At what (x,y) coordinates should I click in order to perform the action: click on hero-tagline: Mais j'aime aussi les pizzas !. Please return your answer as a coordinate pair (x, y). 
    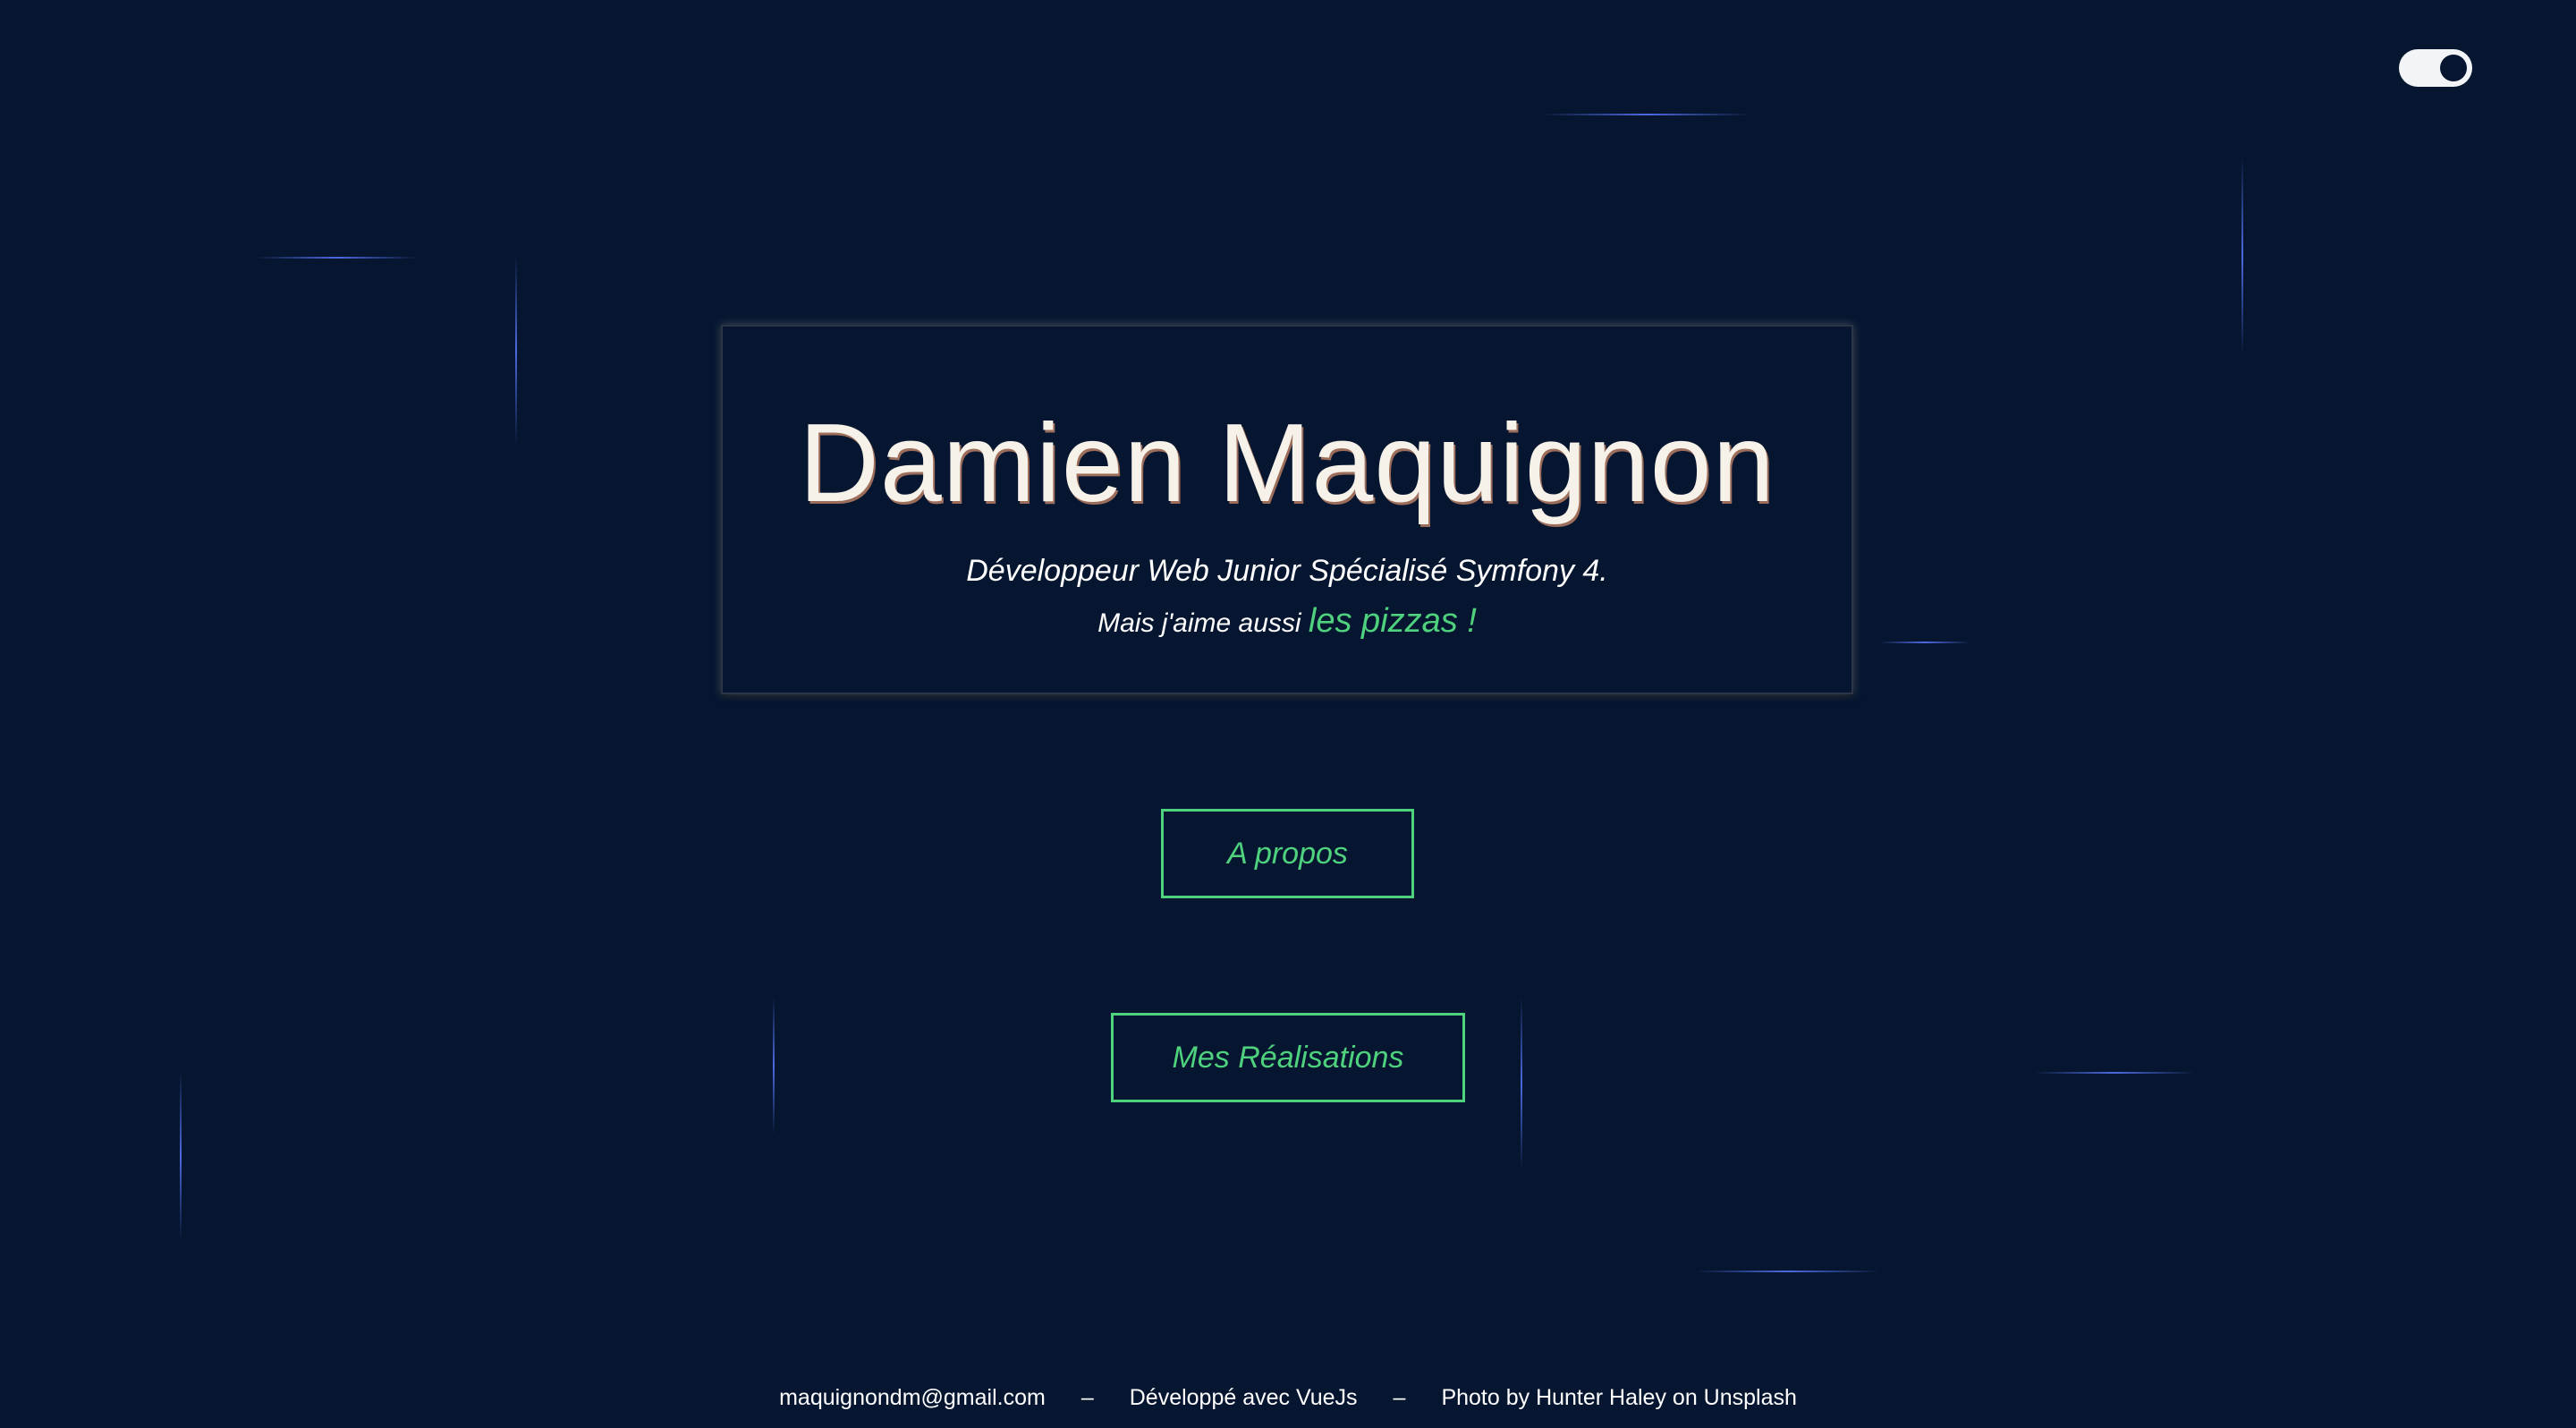
    Looking at the image, I should click on (1287, 622).